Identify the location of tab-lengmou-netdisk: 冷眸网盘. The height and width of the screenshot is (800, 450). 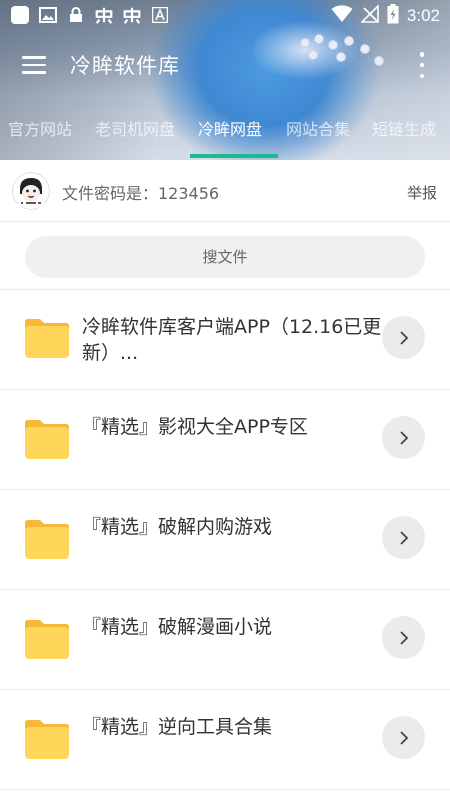
(230, 136).